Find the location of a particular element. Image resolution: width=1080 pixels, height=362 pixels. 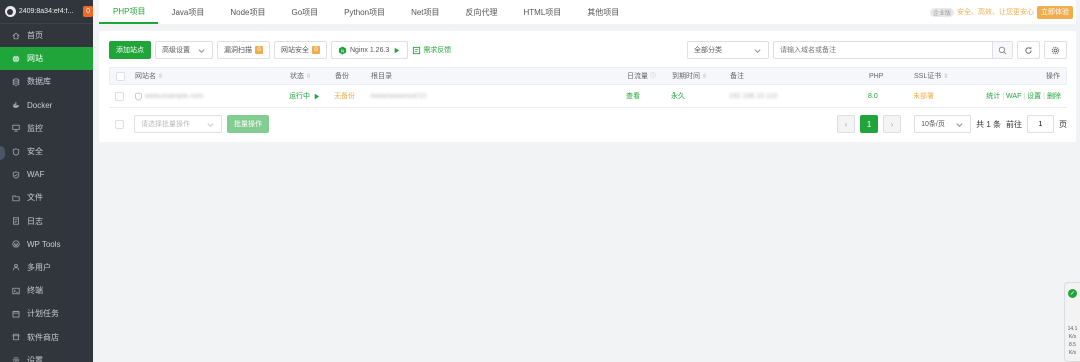

advanced-settings-label: 高级设置 is located at coordinates (176, 50).